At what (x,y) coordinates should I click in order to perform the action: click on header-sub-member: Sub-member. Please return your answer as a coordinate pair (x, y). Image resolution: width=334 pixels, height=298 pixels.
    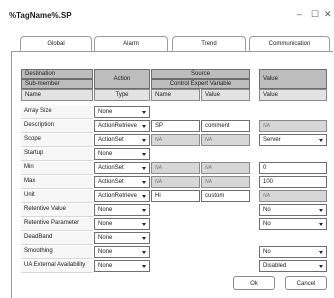
    Looking at the image, I should click on (57, 84).